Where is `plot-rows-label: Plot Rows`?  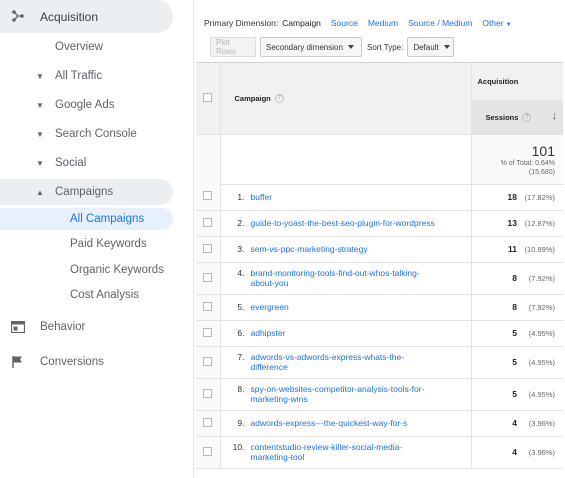
plot-rows-label: Plot Rows is located at coordinates (226, 47).